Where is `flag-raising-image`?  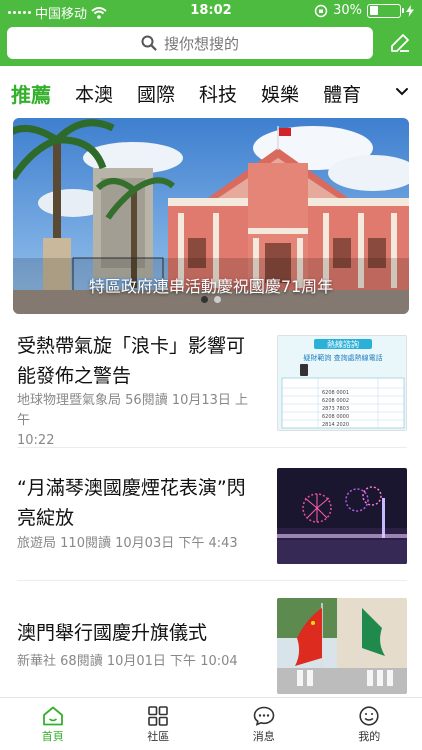
flag-raising-image is located at coordinates (342, 646).